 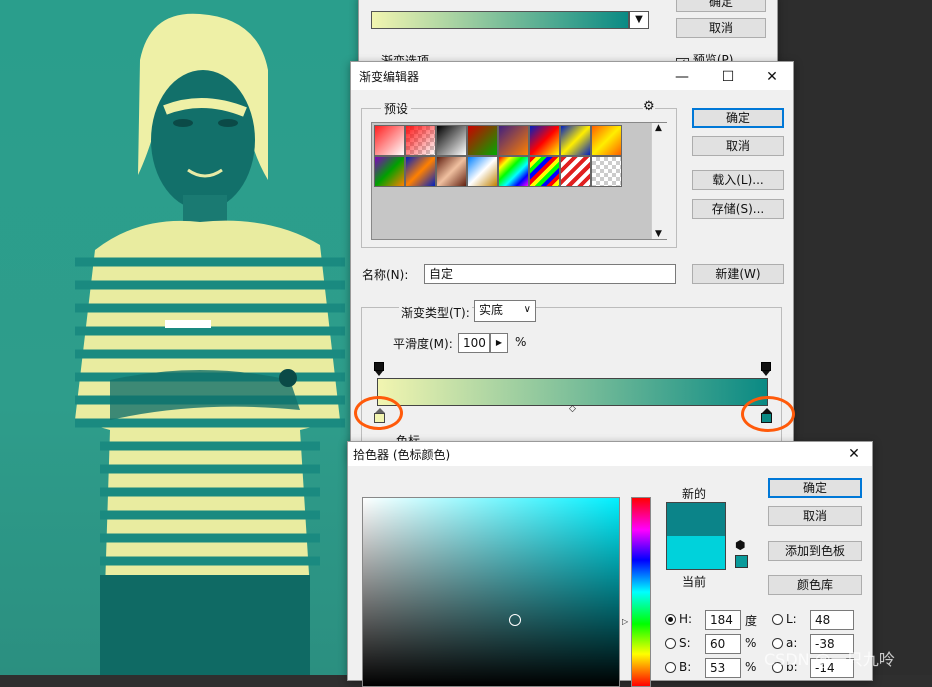 What do you see at coordinates (721, 28) in the screenshot?
I see `back-cancel-button: 取消` at bounding box center [721, 28].